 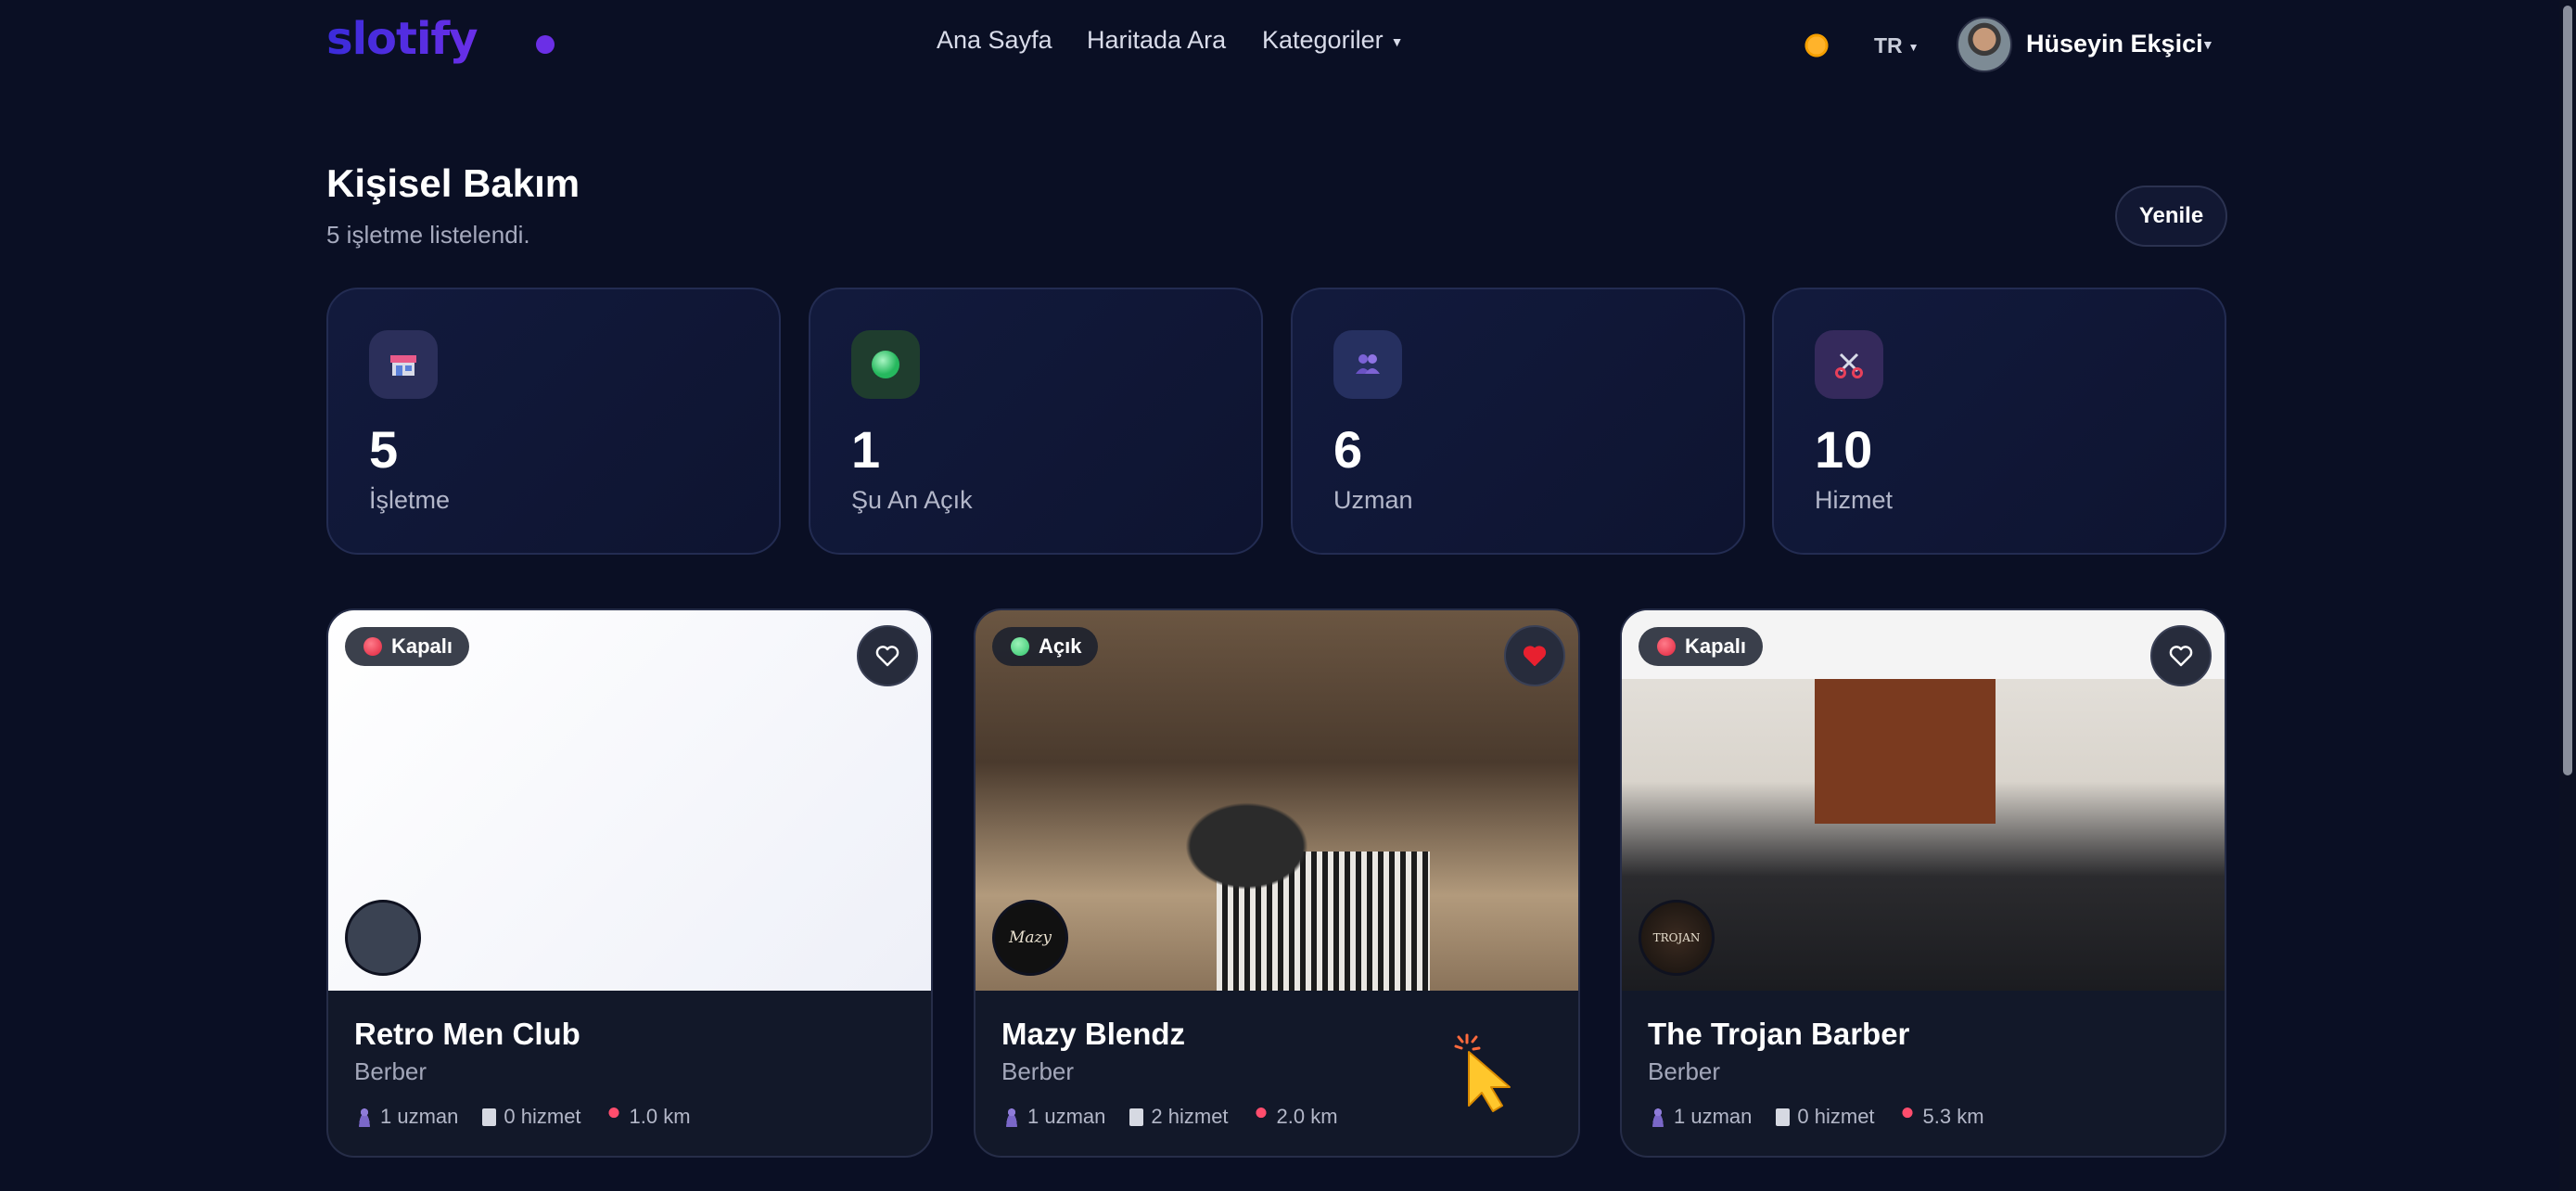 I want to click on green-circle-icon, so click(x=886, y=364).